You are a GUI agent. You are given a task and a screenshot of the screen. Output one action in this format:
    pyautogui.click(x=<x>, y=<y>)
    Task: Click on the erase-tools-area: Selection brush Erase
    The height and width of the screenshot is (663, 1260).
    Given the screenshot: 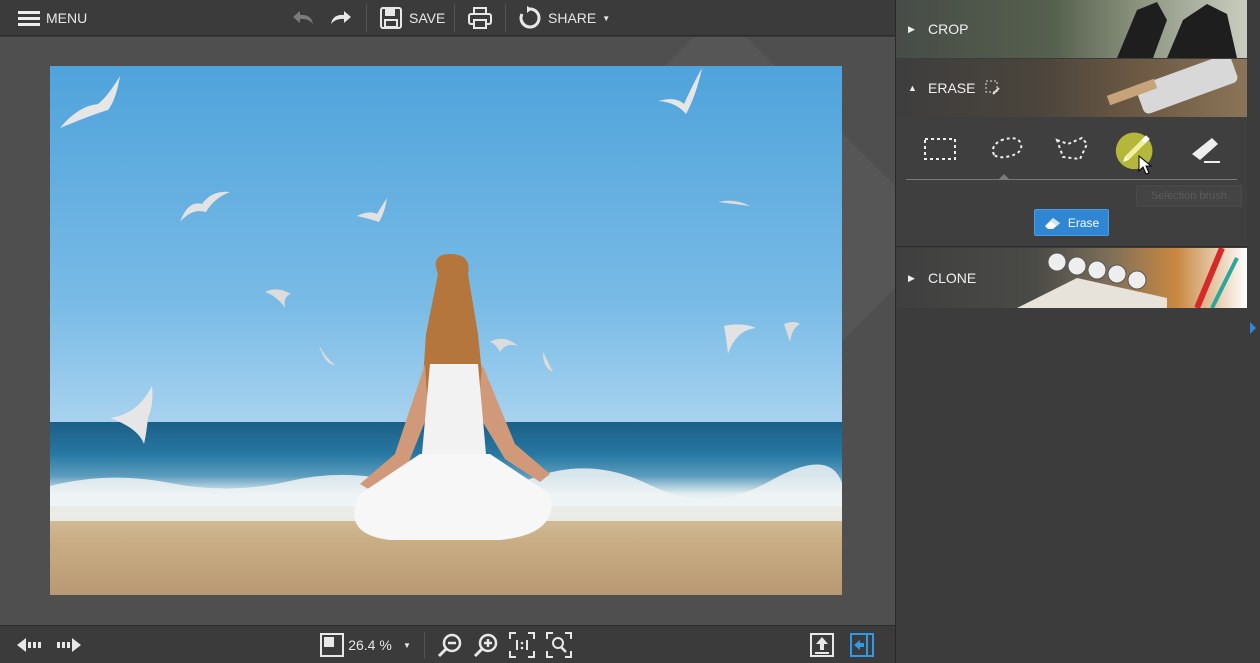 What is the action you would take?
    pyautogui.click(x=1071, y=182)
    